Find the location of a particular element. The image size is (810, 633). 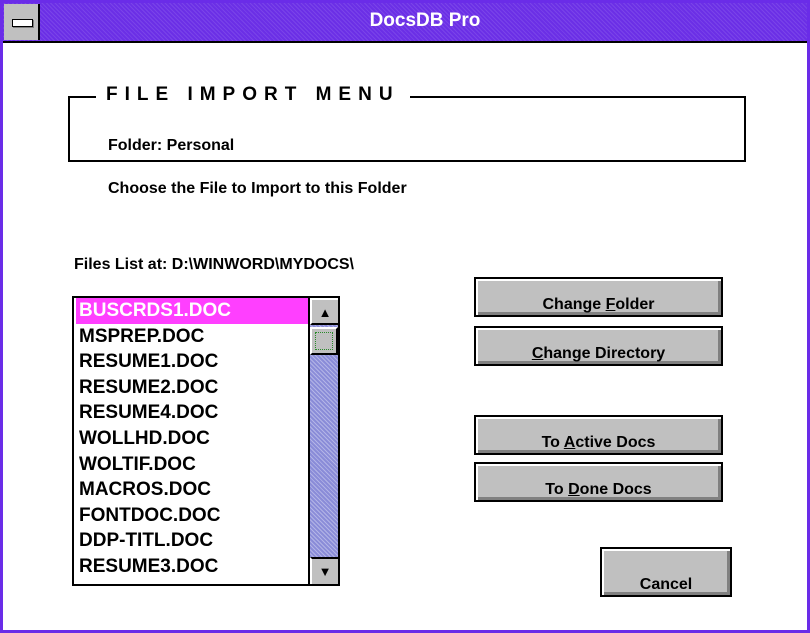

title-bar: DocsDB Pro is located at coordinates (405, 23).